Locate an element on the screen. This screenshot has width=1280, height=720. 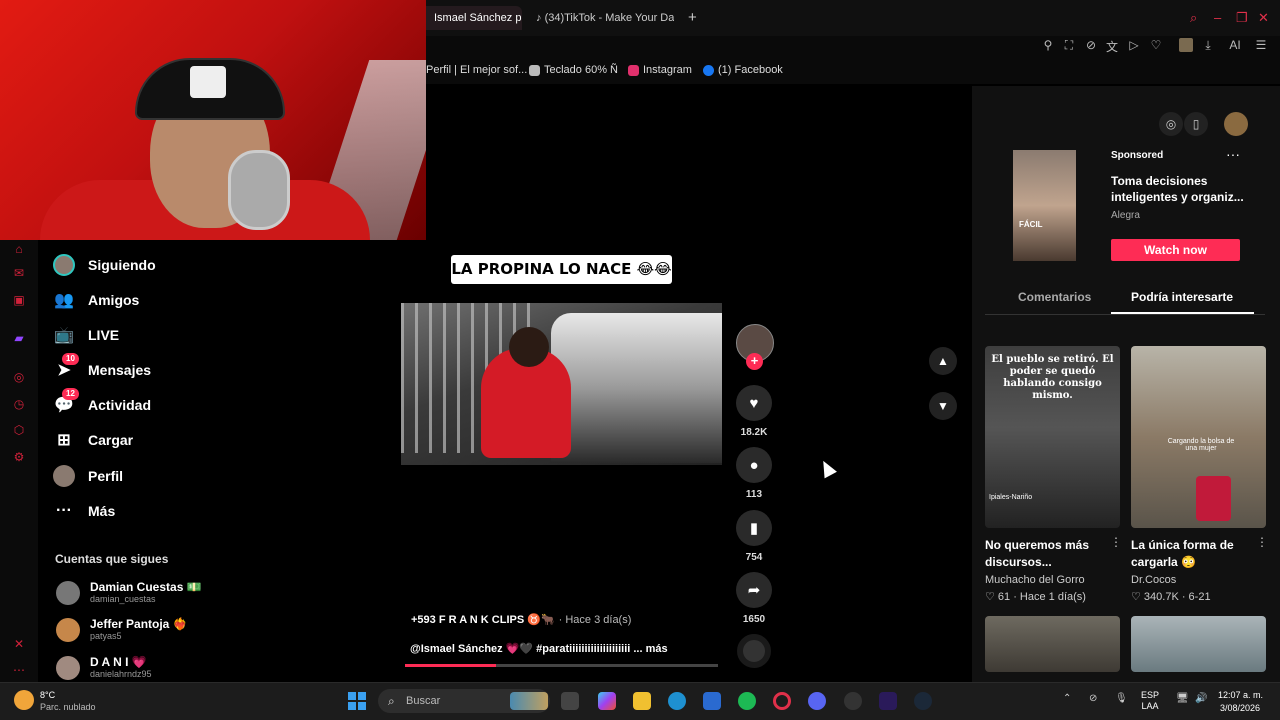
related-author: Dr.Cocos is located at coordinates (1153, 580).